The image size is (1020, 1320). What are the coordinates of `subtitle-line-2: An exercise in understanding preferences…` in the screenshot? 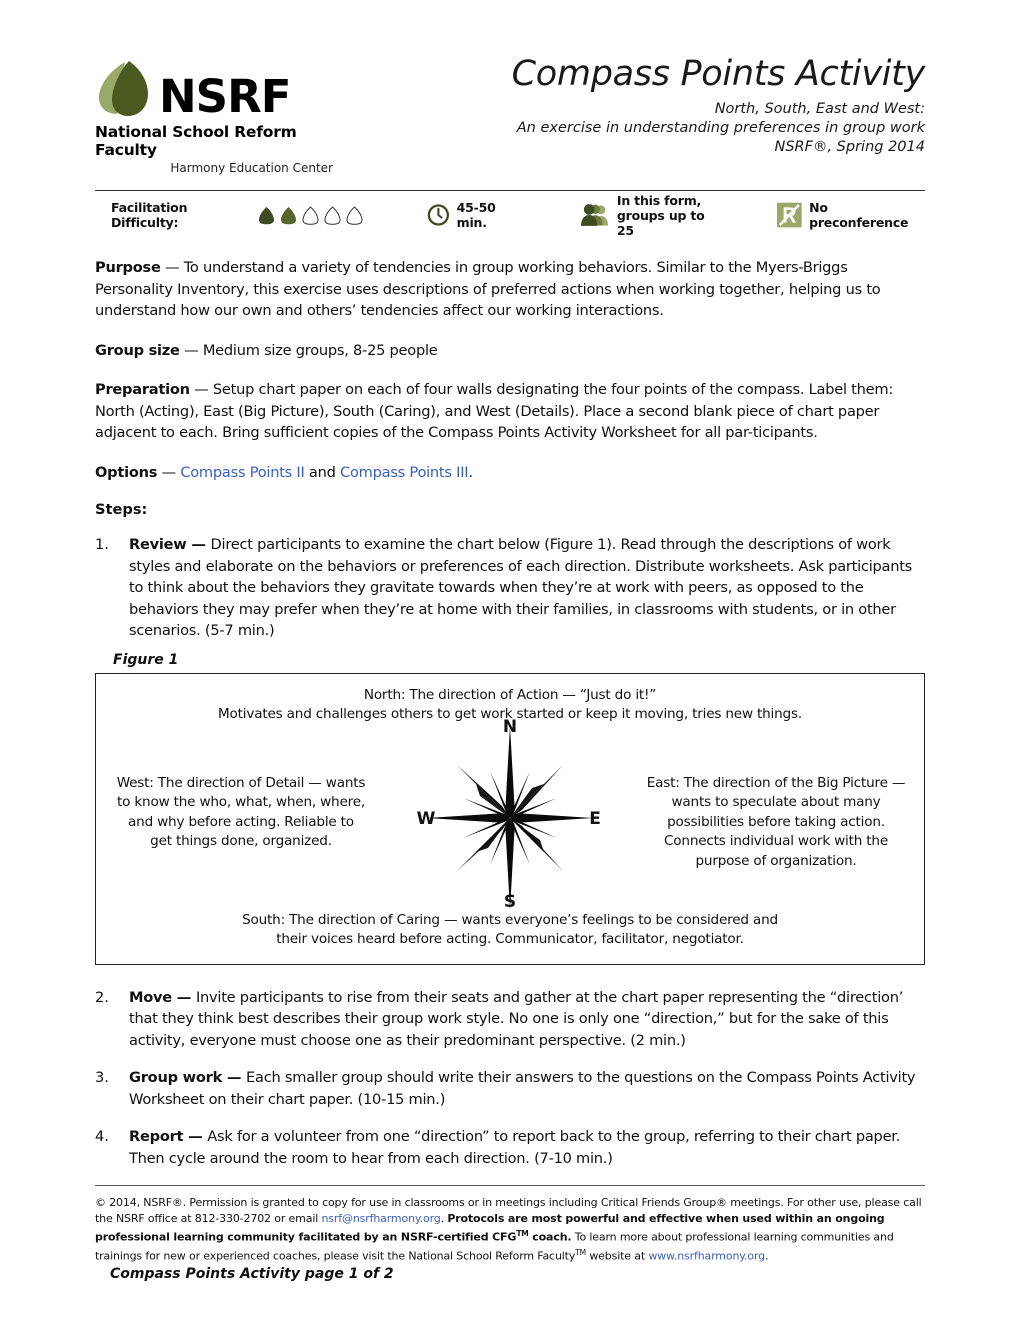 It's located at (720, 128).